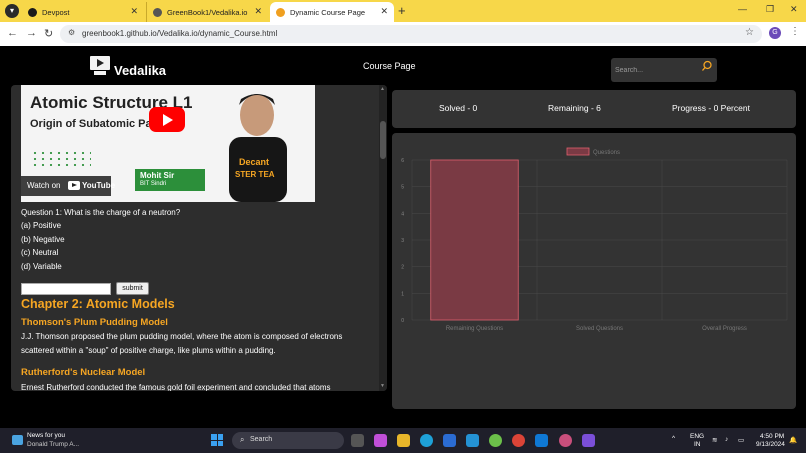 This screenshot has width=806, height=453. What do you see at coordinates (606, 153) in the screenshot?
I see `legend-label: Questions` at bounding box center [606, 153].